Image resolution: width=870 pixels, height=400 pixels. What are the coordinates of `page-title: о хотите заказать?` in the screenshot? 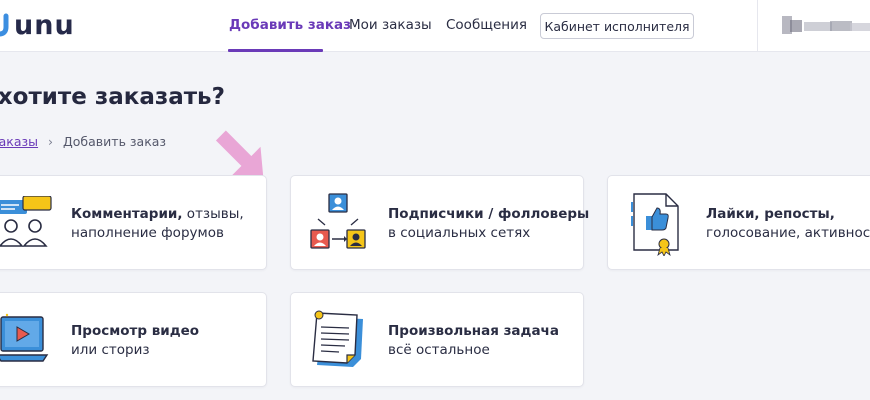 It's located at (112, 97).